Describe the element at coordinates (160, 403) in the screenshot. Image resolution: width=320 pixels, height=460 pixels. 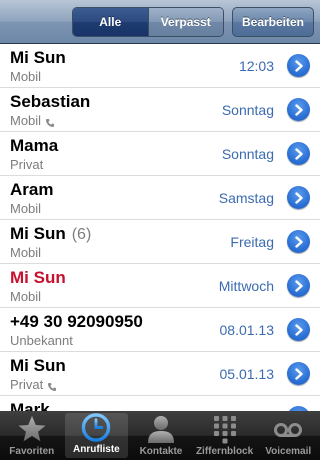
I see `call-row: Mark` at that location.